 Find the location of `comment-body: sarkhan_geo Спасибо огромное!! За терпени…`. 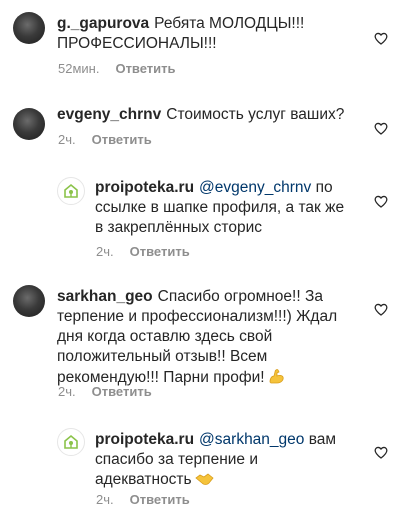

comment-body: sarkhan_geo Спасибо огромное!! За терпени… is located at coordinates (207, 337).